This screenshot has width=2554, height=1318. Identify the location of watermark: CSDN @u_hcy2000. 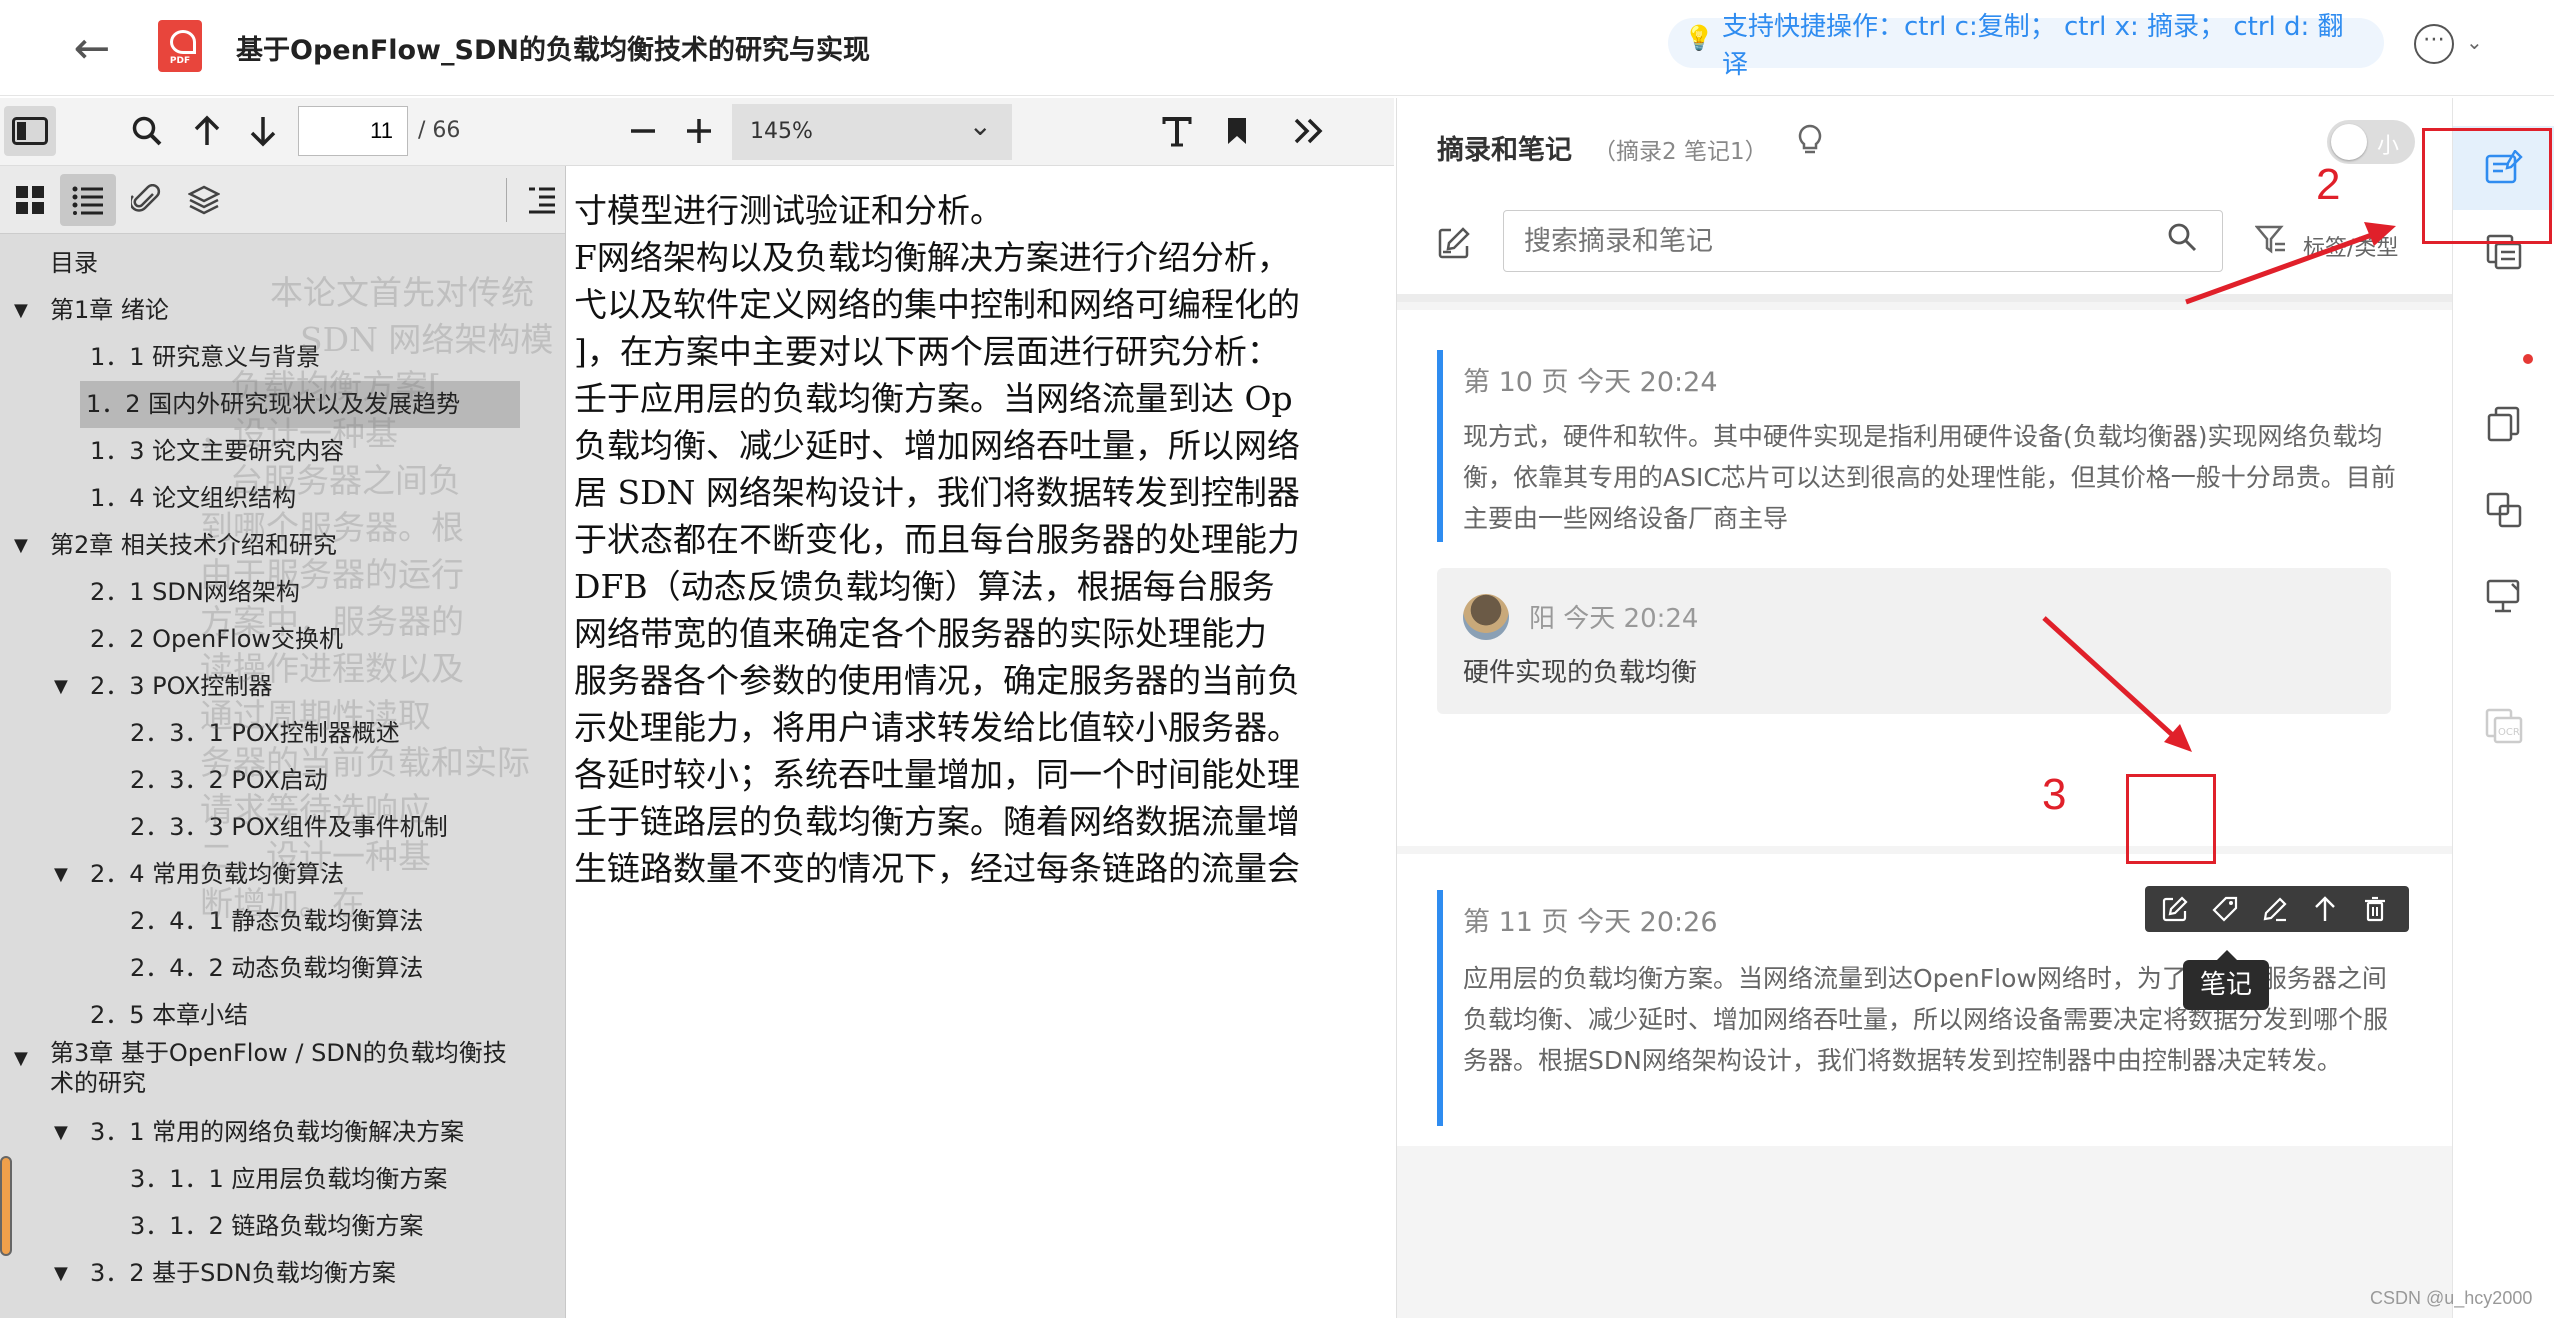
(2451, 1298).